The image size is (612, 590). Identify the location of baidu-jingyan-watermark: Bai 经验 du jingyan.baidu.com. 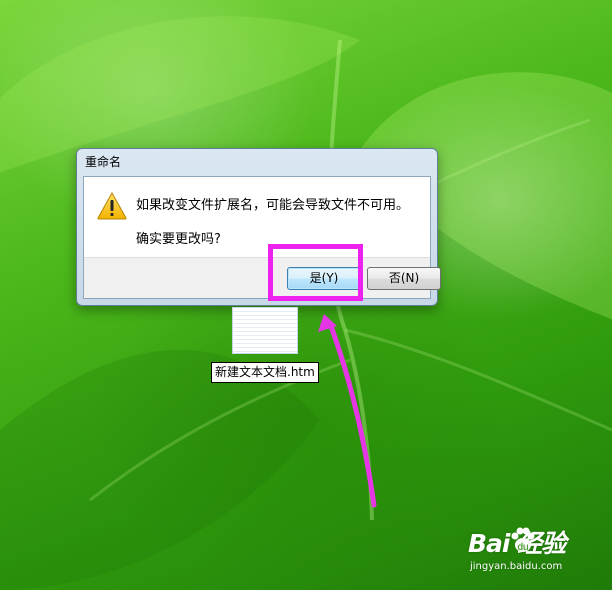
(538, 554).